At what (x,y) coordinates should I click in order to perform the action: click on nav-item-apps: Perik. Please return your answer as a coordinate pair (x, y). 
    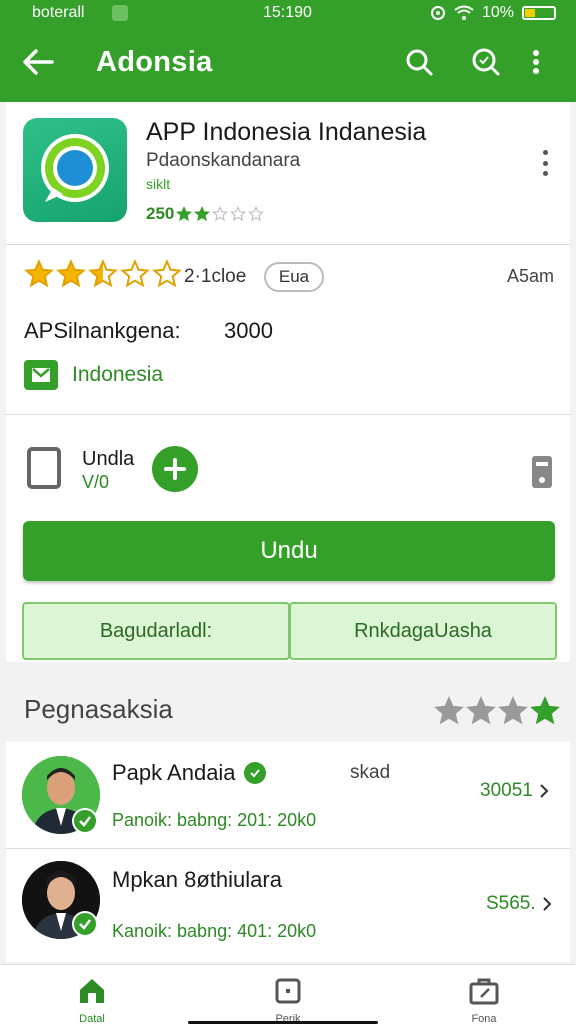
    Looking at the image, I should click on (288, 1000).